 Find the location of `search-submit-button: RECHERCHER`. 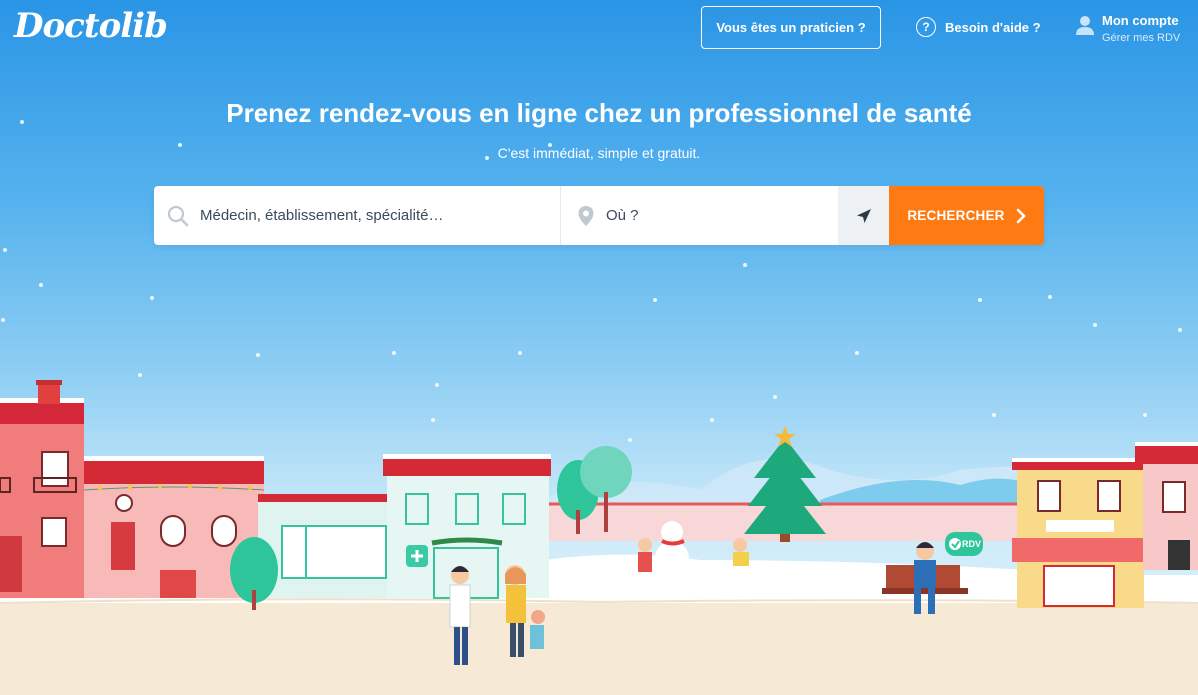

search-submit-button: RECHERCHER is located at coordinates (966, 215).